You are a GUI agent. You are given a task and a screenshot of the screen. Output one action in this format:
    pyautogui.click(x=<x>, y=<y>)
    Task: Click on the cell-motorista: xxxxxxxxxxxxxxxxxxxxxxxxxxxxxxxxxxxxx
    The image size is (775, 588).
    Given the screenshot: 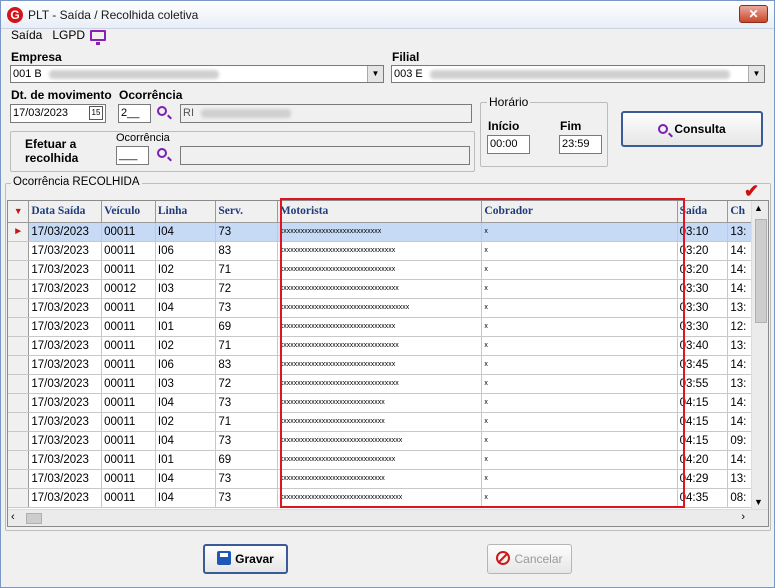 What is the action you would take?
    pyautogui.click(x=380, y=308)
    